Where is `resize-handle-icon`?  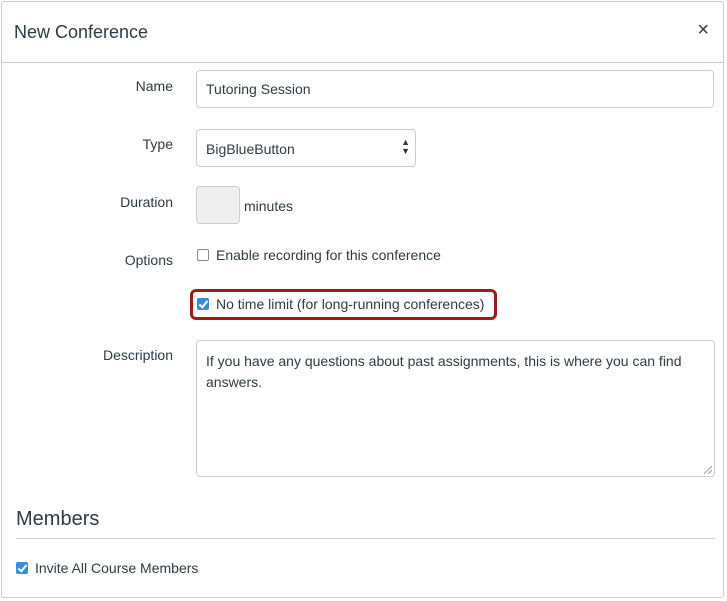 resize-handle-icon is located at coordinates (708, 470).